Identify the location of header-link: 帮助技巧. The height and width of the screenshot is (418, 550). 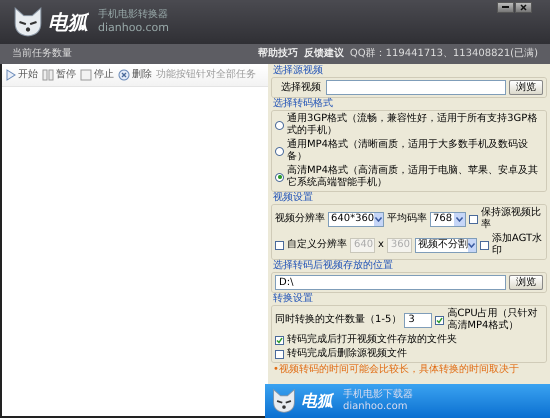
(278, 54).